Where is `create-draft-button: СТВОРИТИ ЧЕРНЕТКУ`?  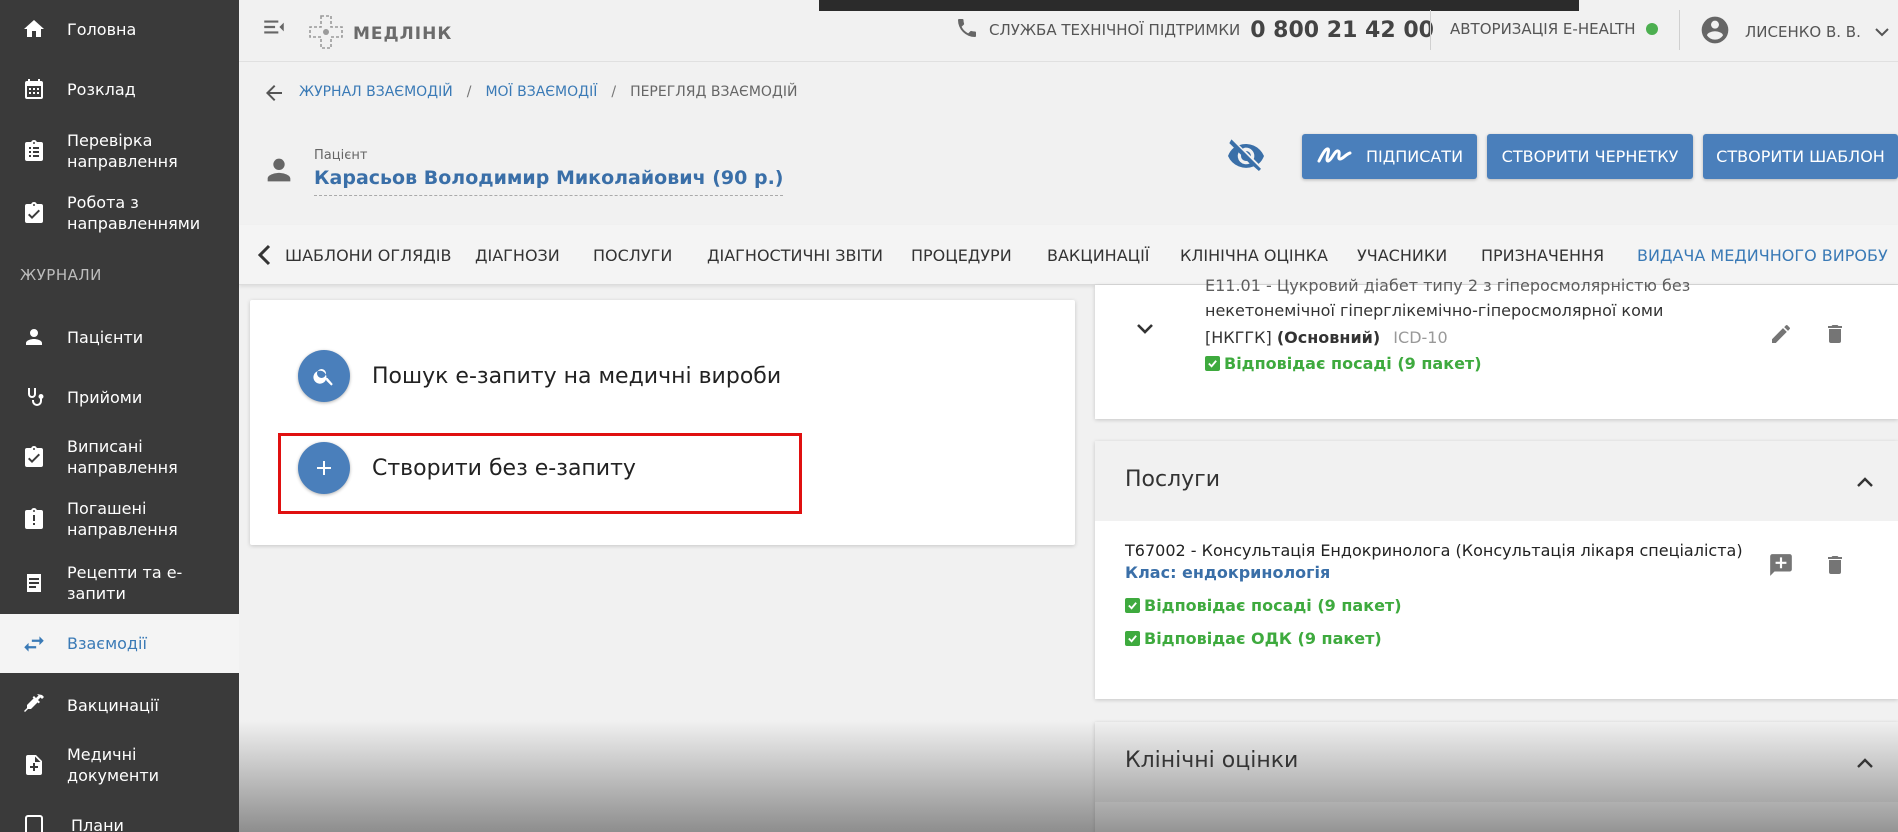 create-draft-button: СТВОРИТИ ЧЕРНЕТКУ is located at coordinates (1590, 156).